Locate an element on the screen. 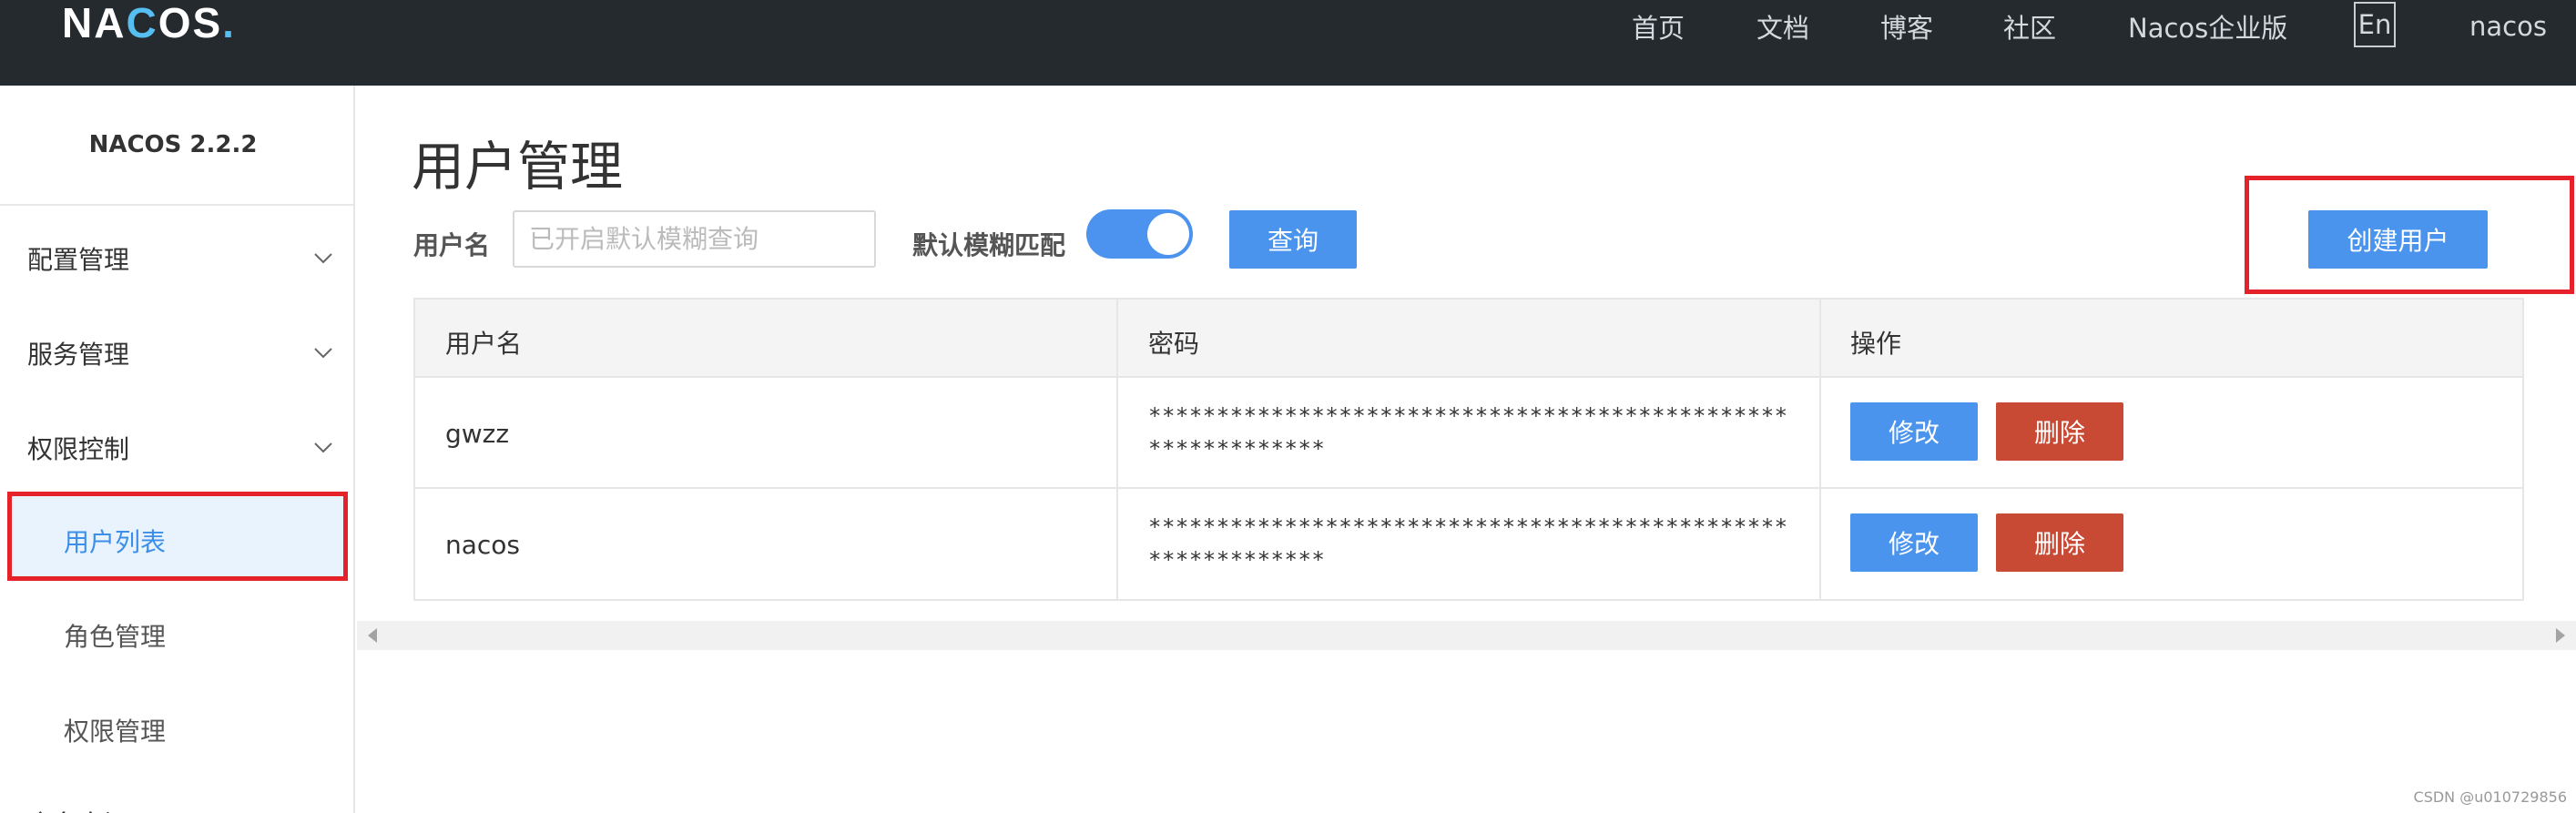  username-cell: nacos is located at coordinates (483, 545).